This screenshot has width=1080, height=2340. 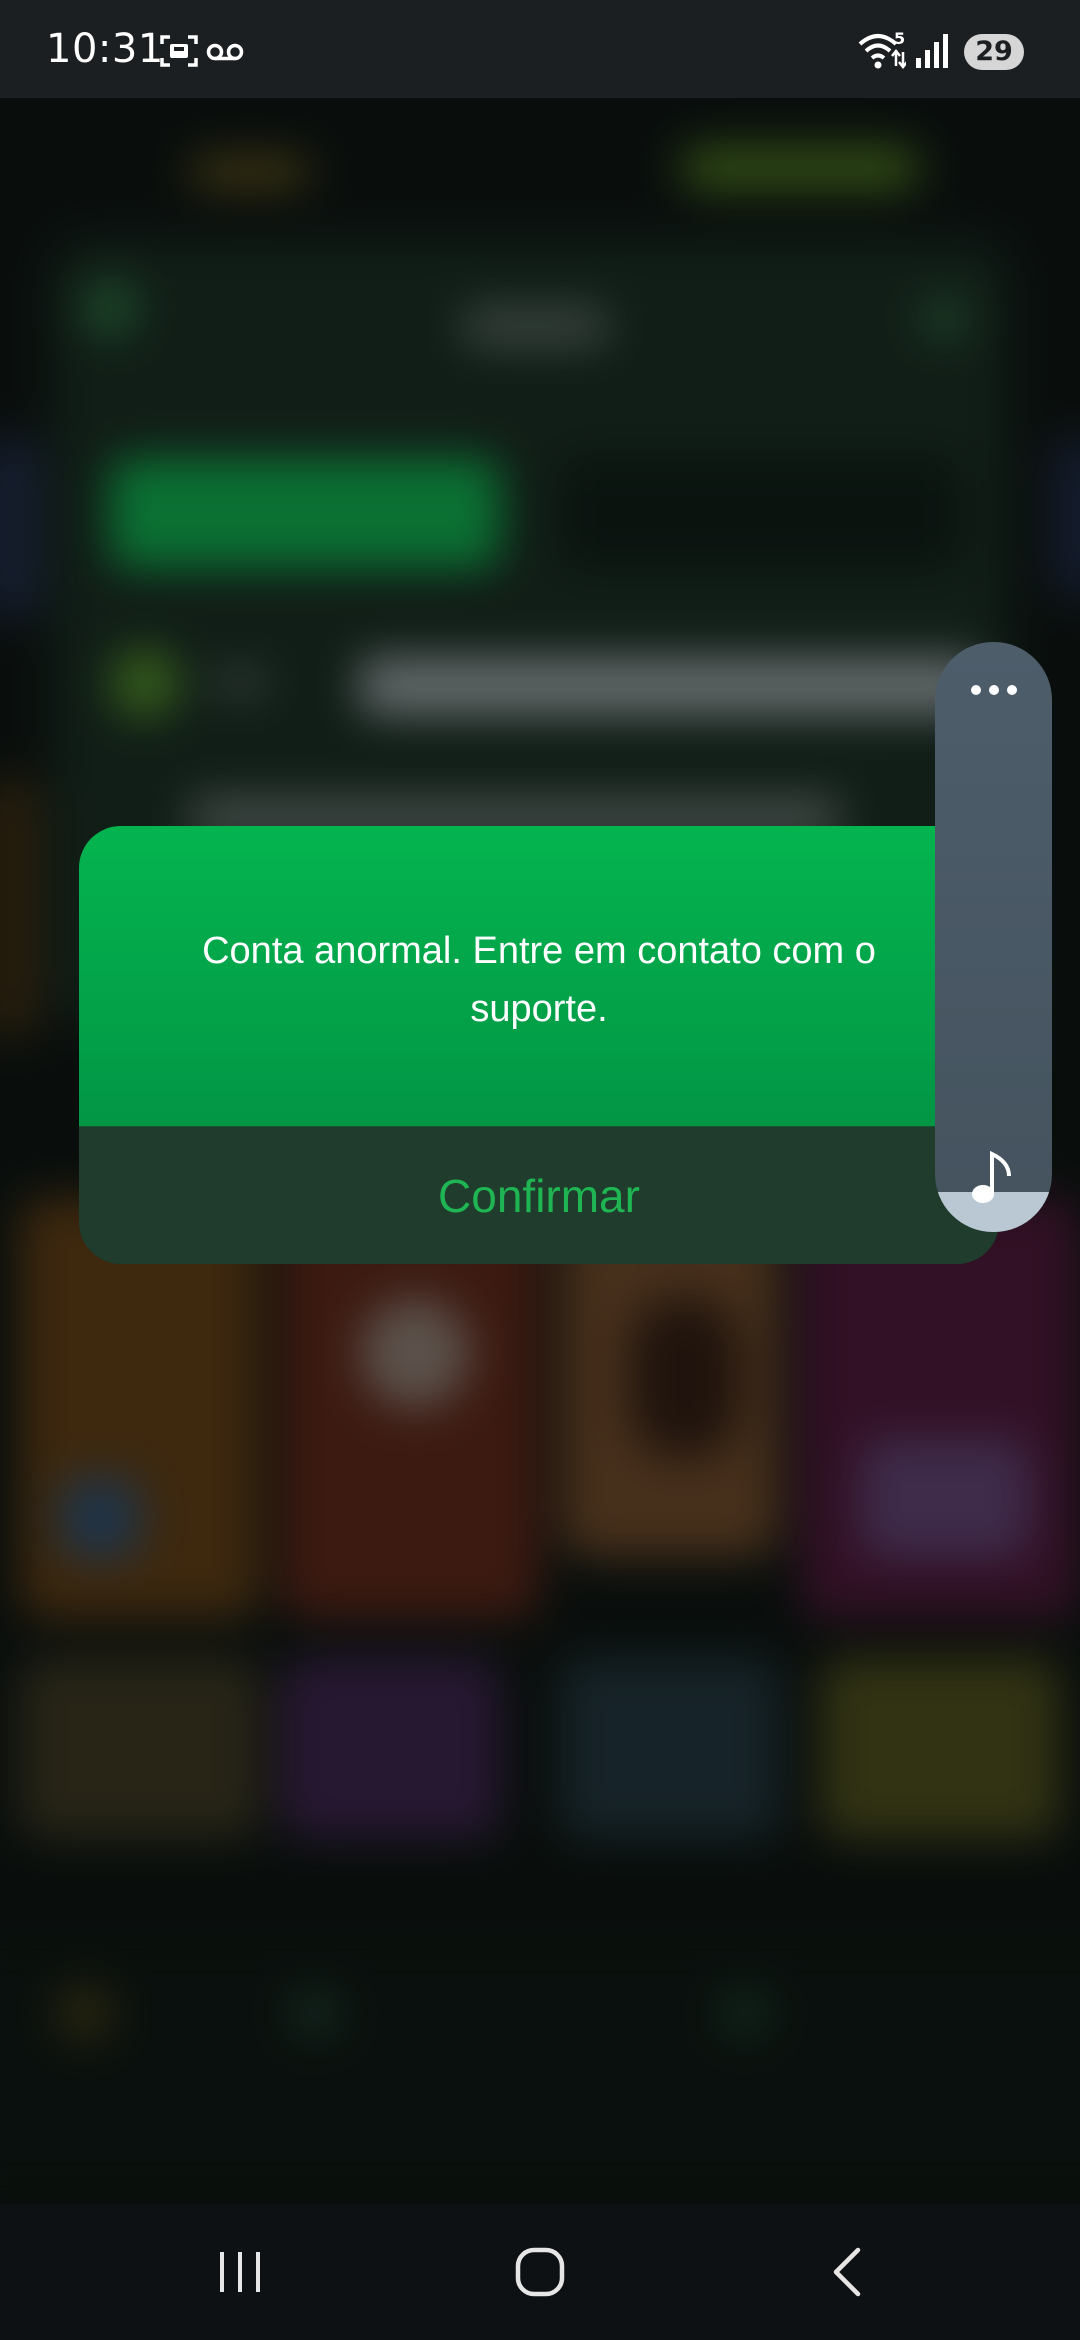 I want to click on floating-side-panel, so click(x=993, y=937).